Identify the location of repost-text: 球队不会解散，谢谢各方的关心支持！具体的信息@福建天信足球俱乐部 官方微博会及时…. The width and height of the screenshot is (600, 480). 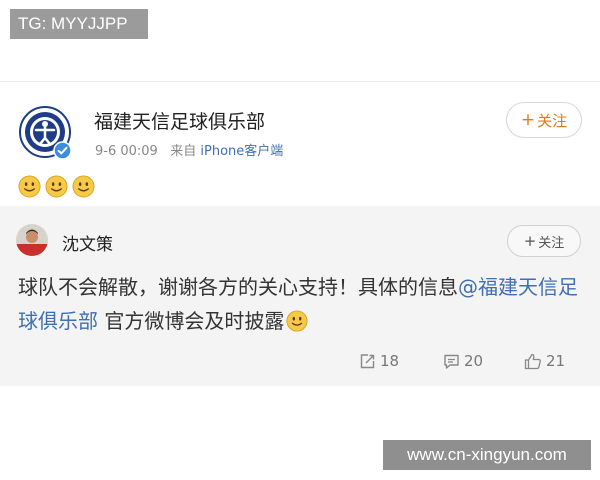
(302, 304).